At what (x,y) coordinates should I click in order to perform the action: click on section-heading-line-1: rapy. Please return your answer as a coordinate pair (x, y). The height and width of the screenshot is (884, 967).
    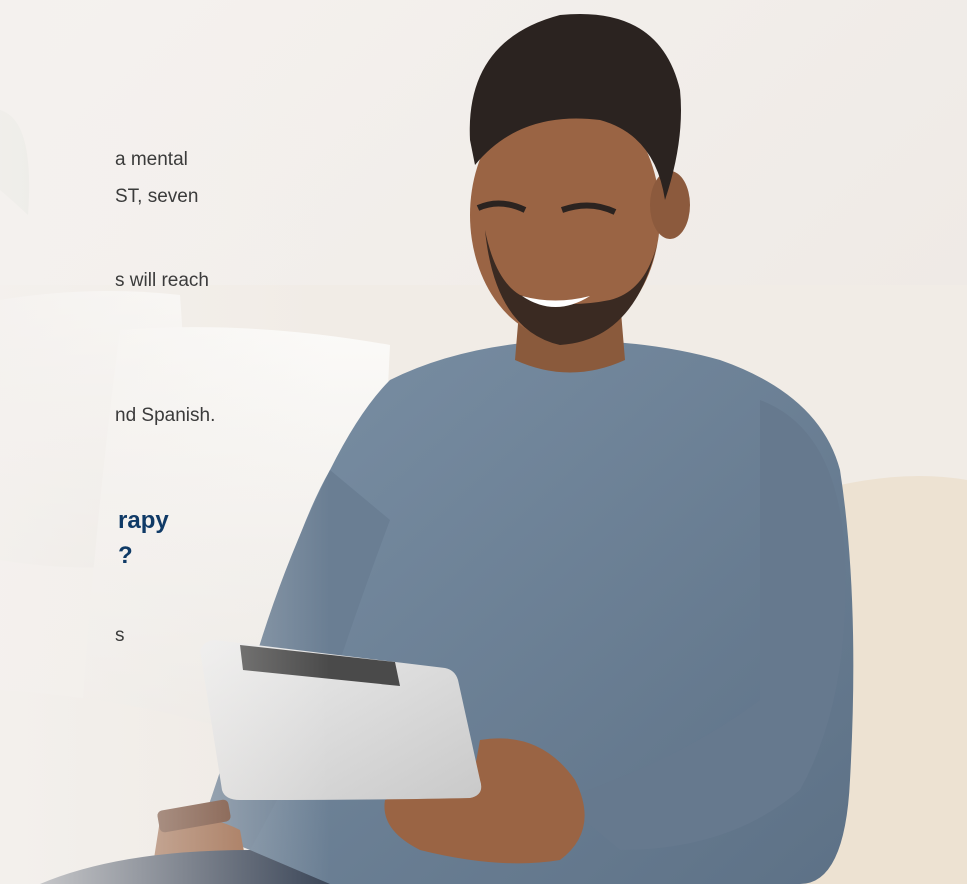
    Looking at the image, I should click on (143, 520).